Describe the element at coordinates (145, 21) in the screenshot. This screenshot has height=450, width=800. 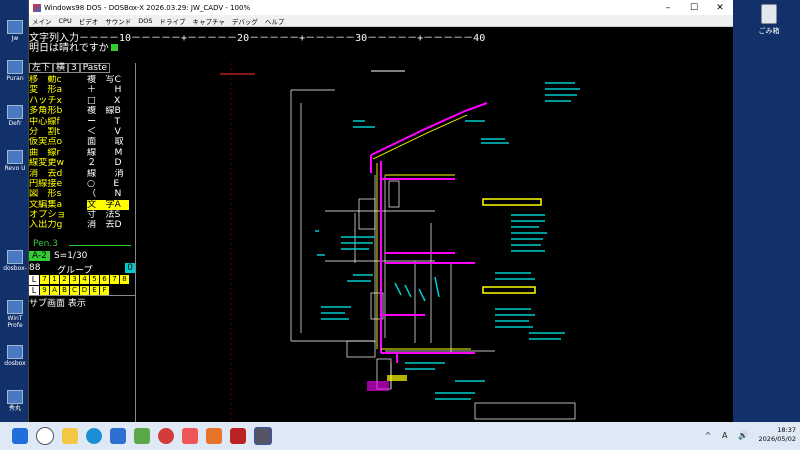
I see `menu-dos: DOS` at that location.